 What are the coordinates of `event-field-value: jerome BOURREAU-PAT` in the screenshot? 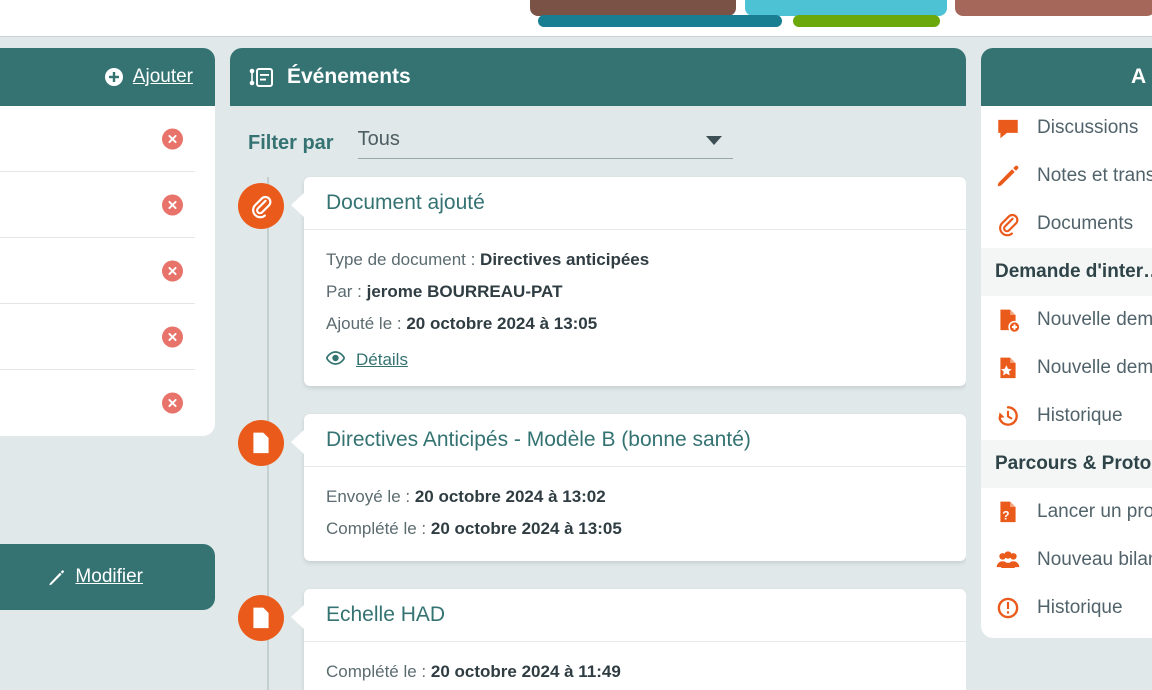 It's located at (464, 291).